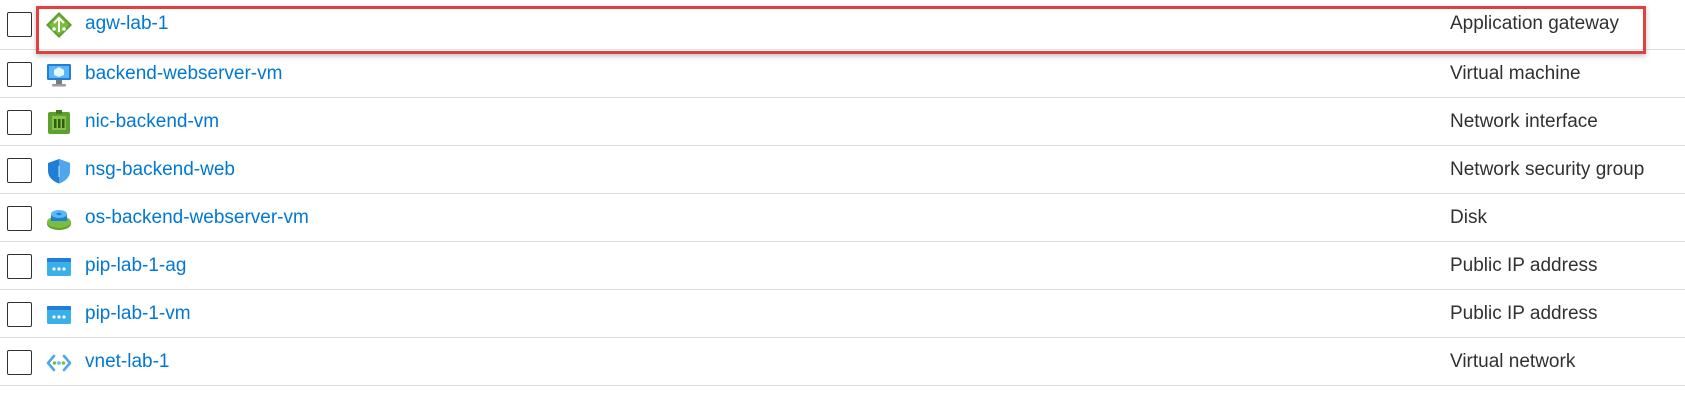 This screenshot has height=401, width=1685. What do you see at coordinates (842, 218) in the screenshot?
I see `list-item: os-backend-webserver-vm Disk` at bounding box center [842, 218].